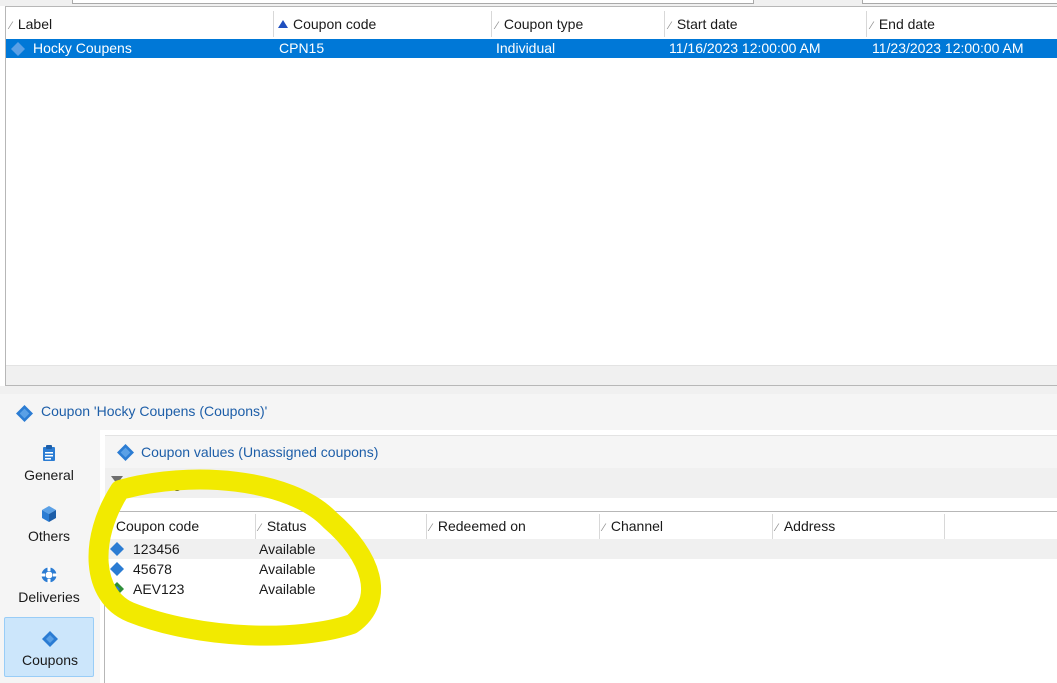  I want to click on coupon-assigned-icon, so click(117, 589).